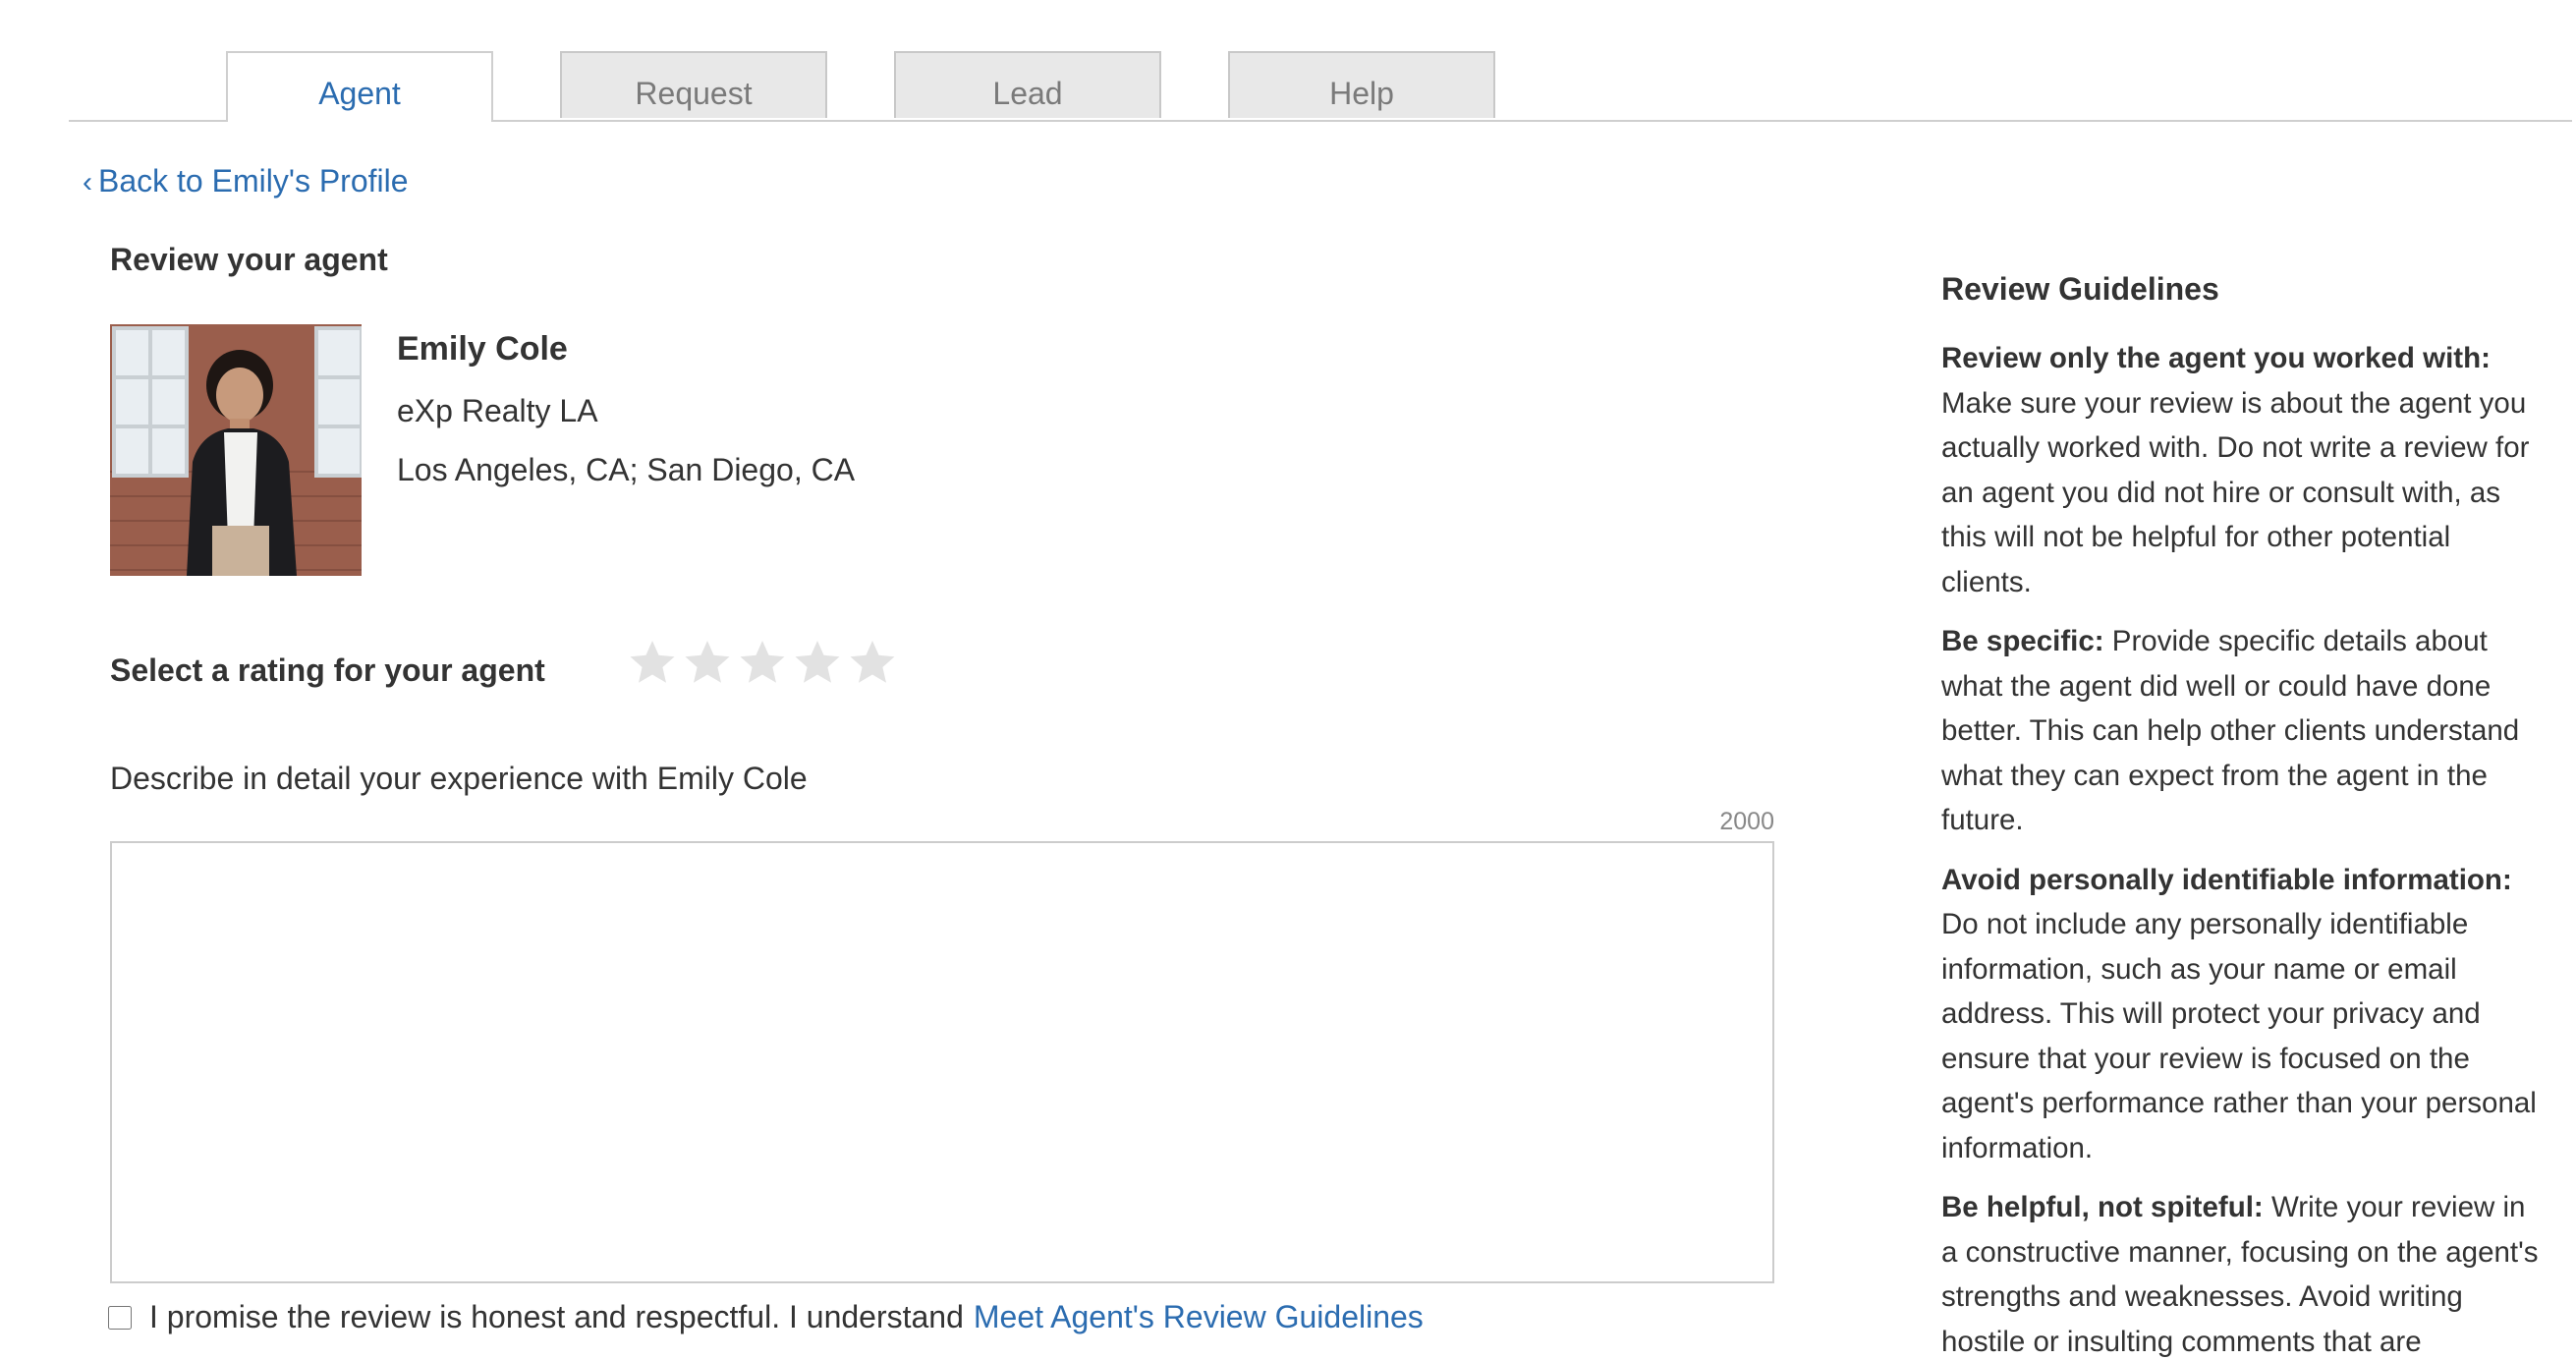  What do you see at coordinates (2102, 1207) in the screenshot?
I see `guideline-heading: Be helpful, not spiteful:` at bounding box center [2102, 1207].